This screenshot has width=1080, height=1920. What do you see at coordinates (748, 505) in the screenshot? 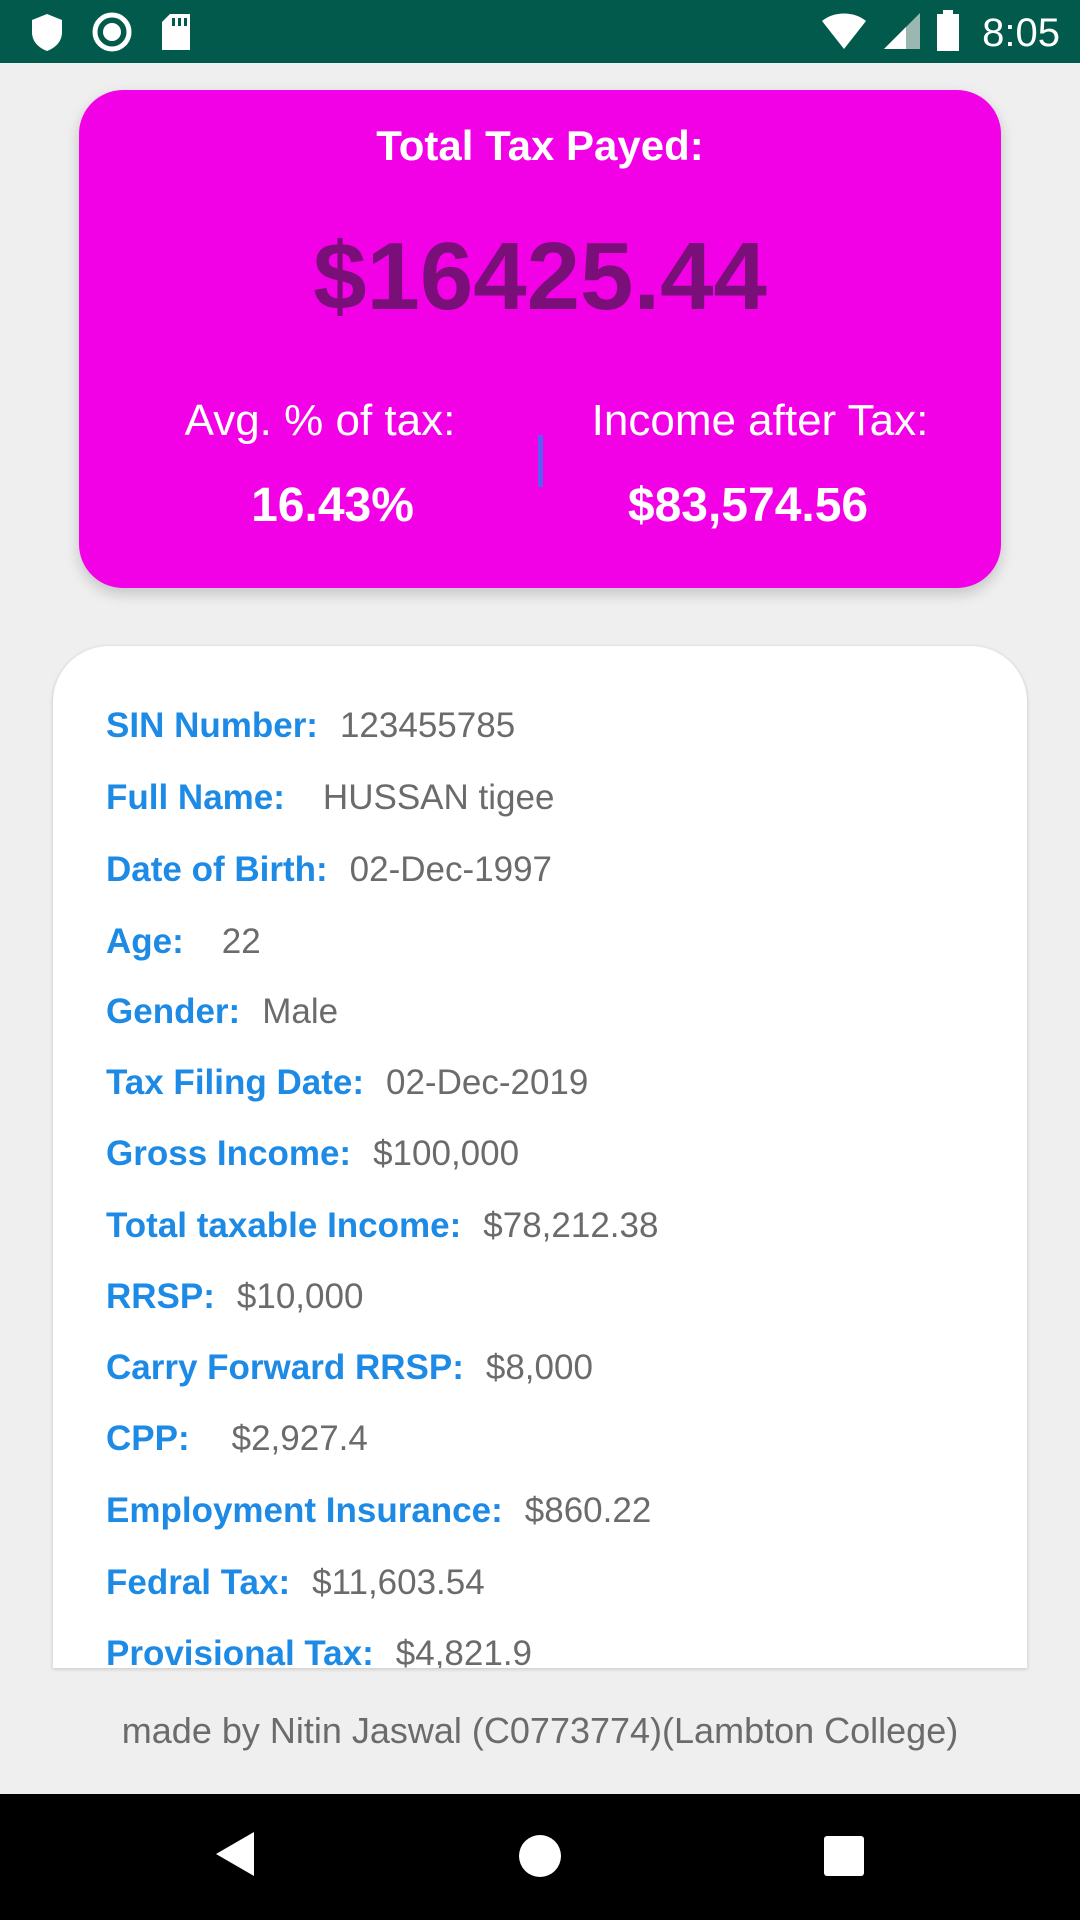
I see `income-after-tax-value: $83,574.56` at bounding box center [748, 505].